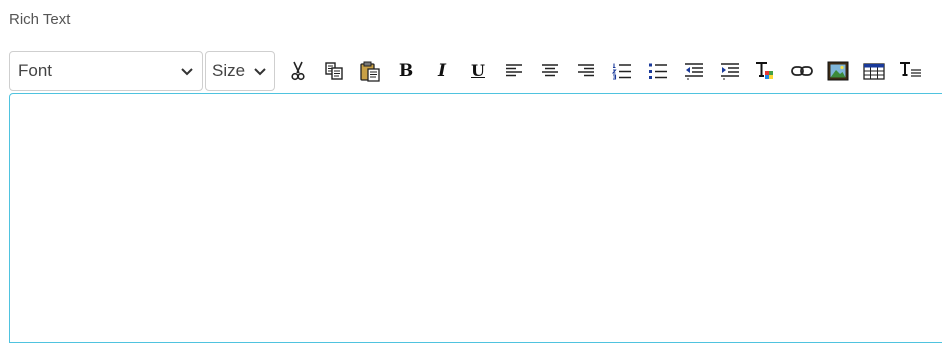 This screenshot has width=942, height=343. Describe the element at coordinates (106, 71) in the screenshot. I see `font-select: Font` at that location.